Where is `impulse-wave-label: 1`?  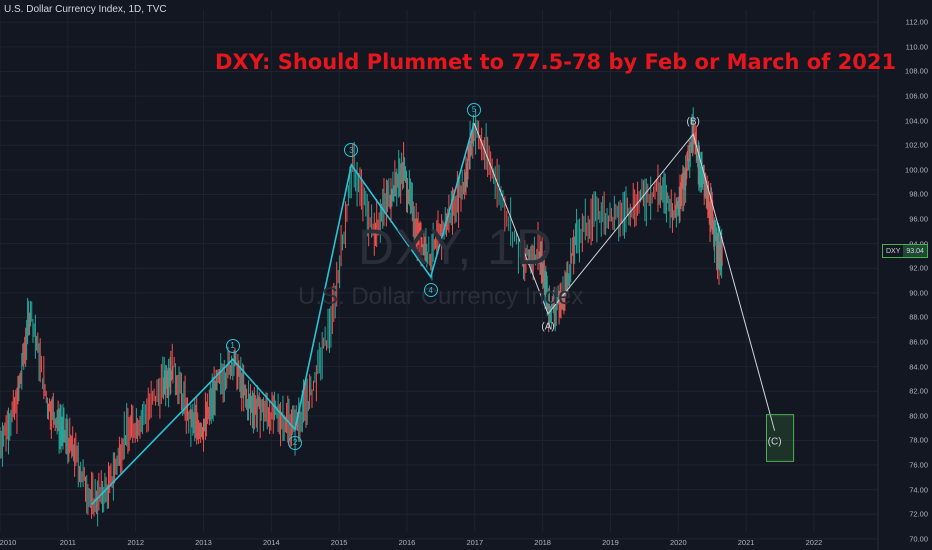 impulse-wave-label: 1 is located at coordinates (232, 345).